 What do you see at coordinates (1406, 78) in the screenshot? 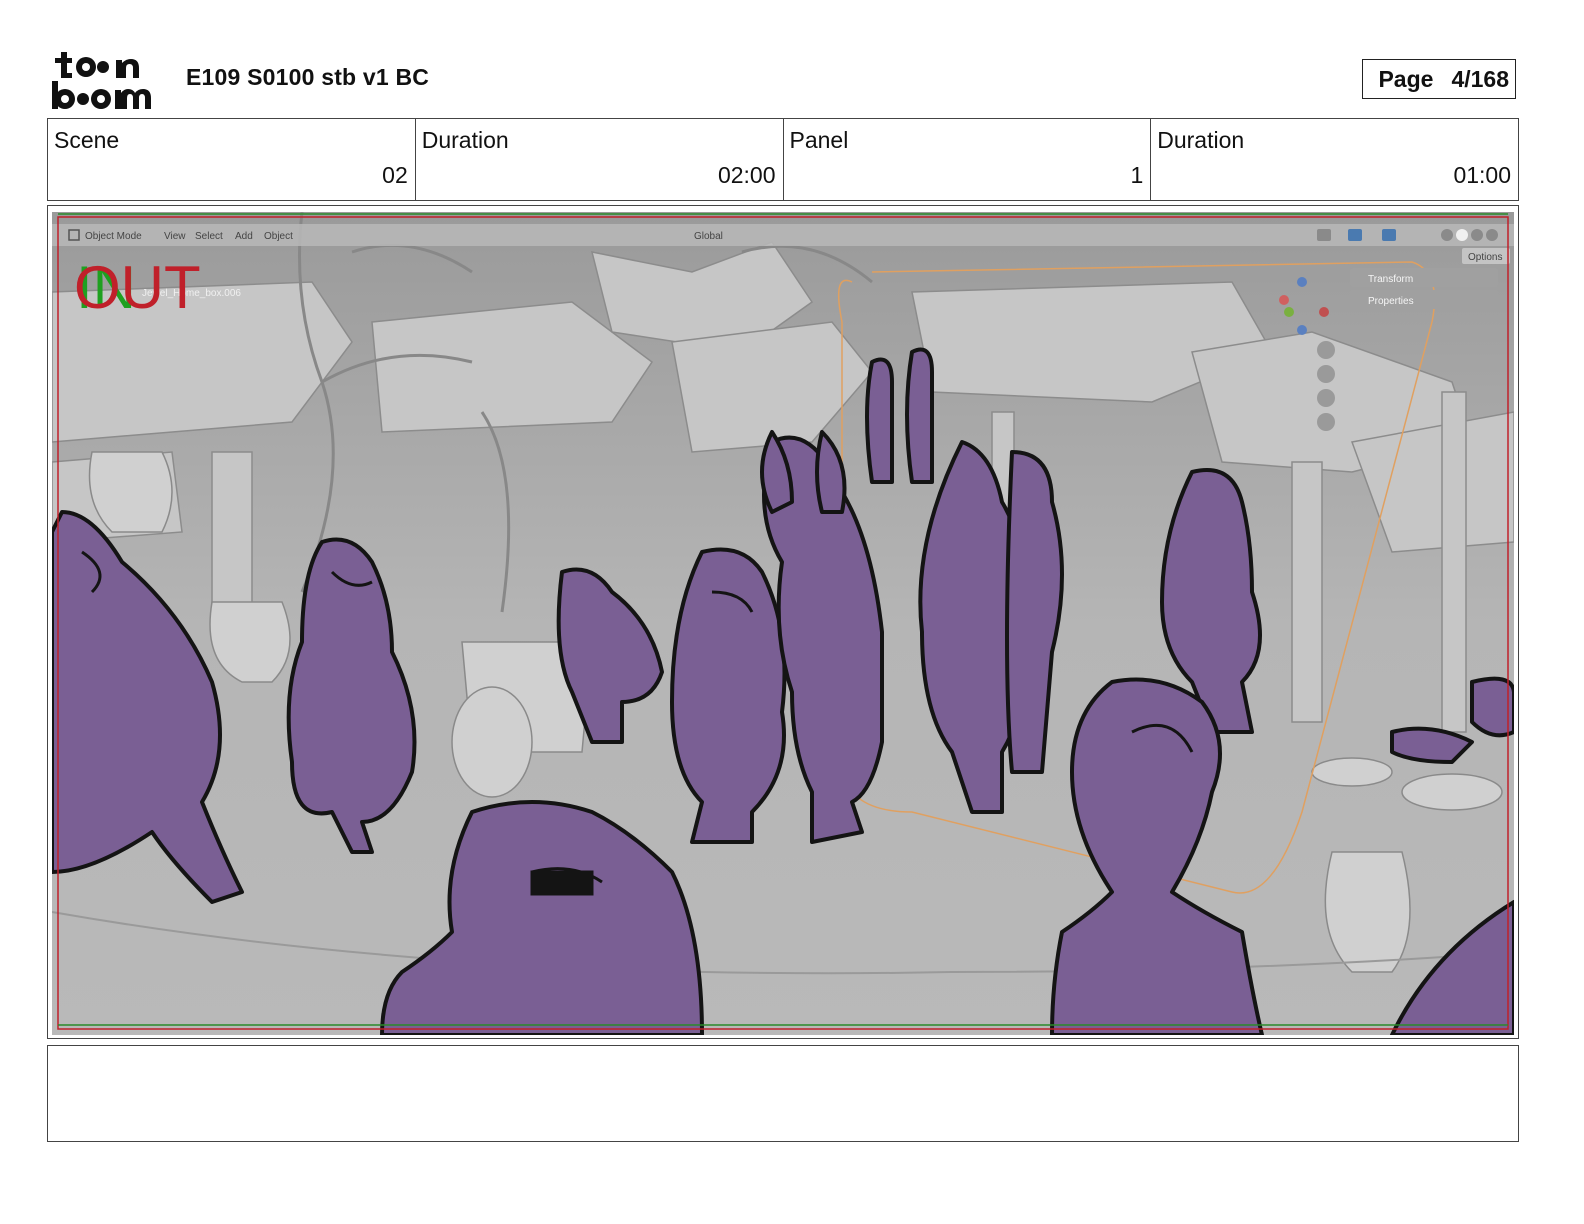
I see `page-label: Page` at bounding box center [1406, 78].